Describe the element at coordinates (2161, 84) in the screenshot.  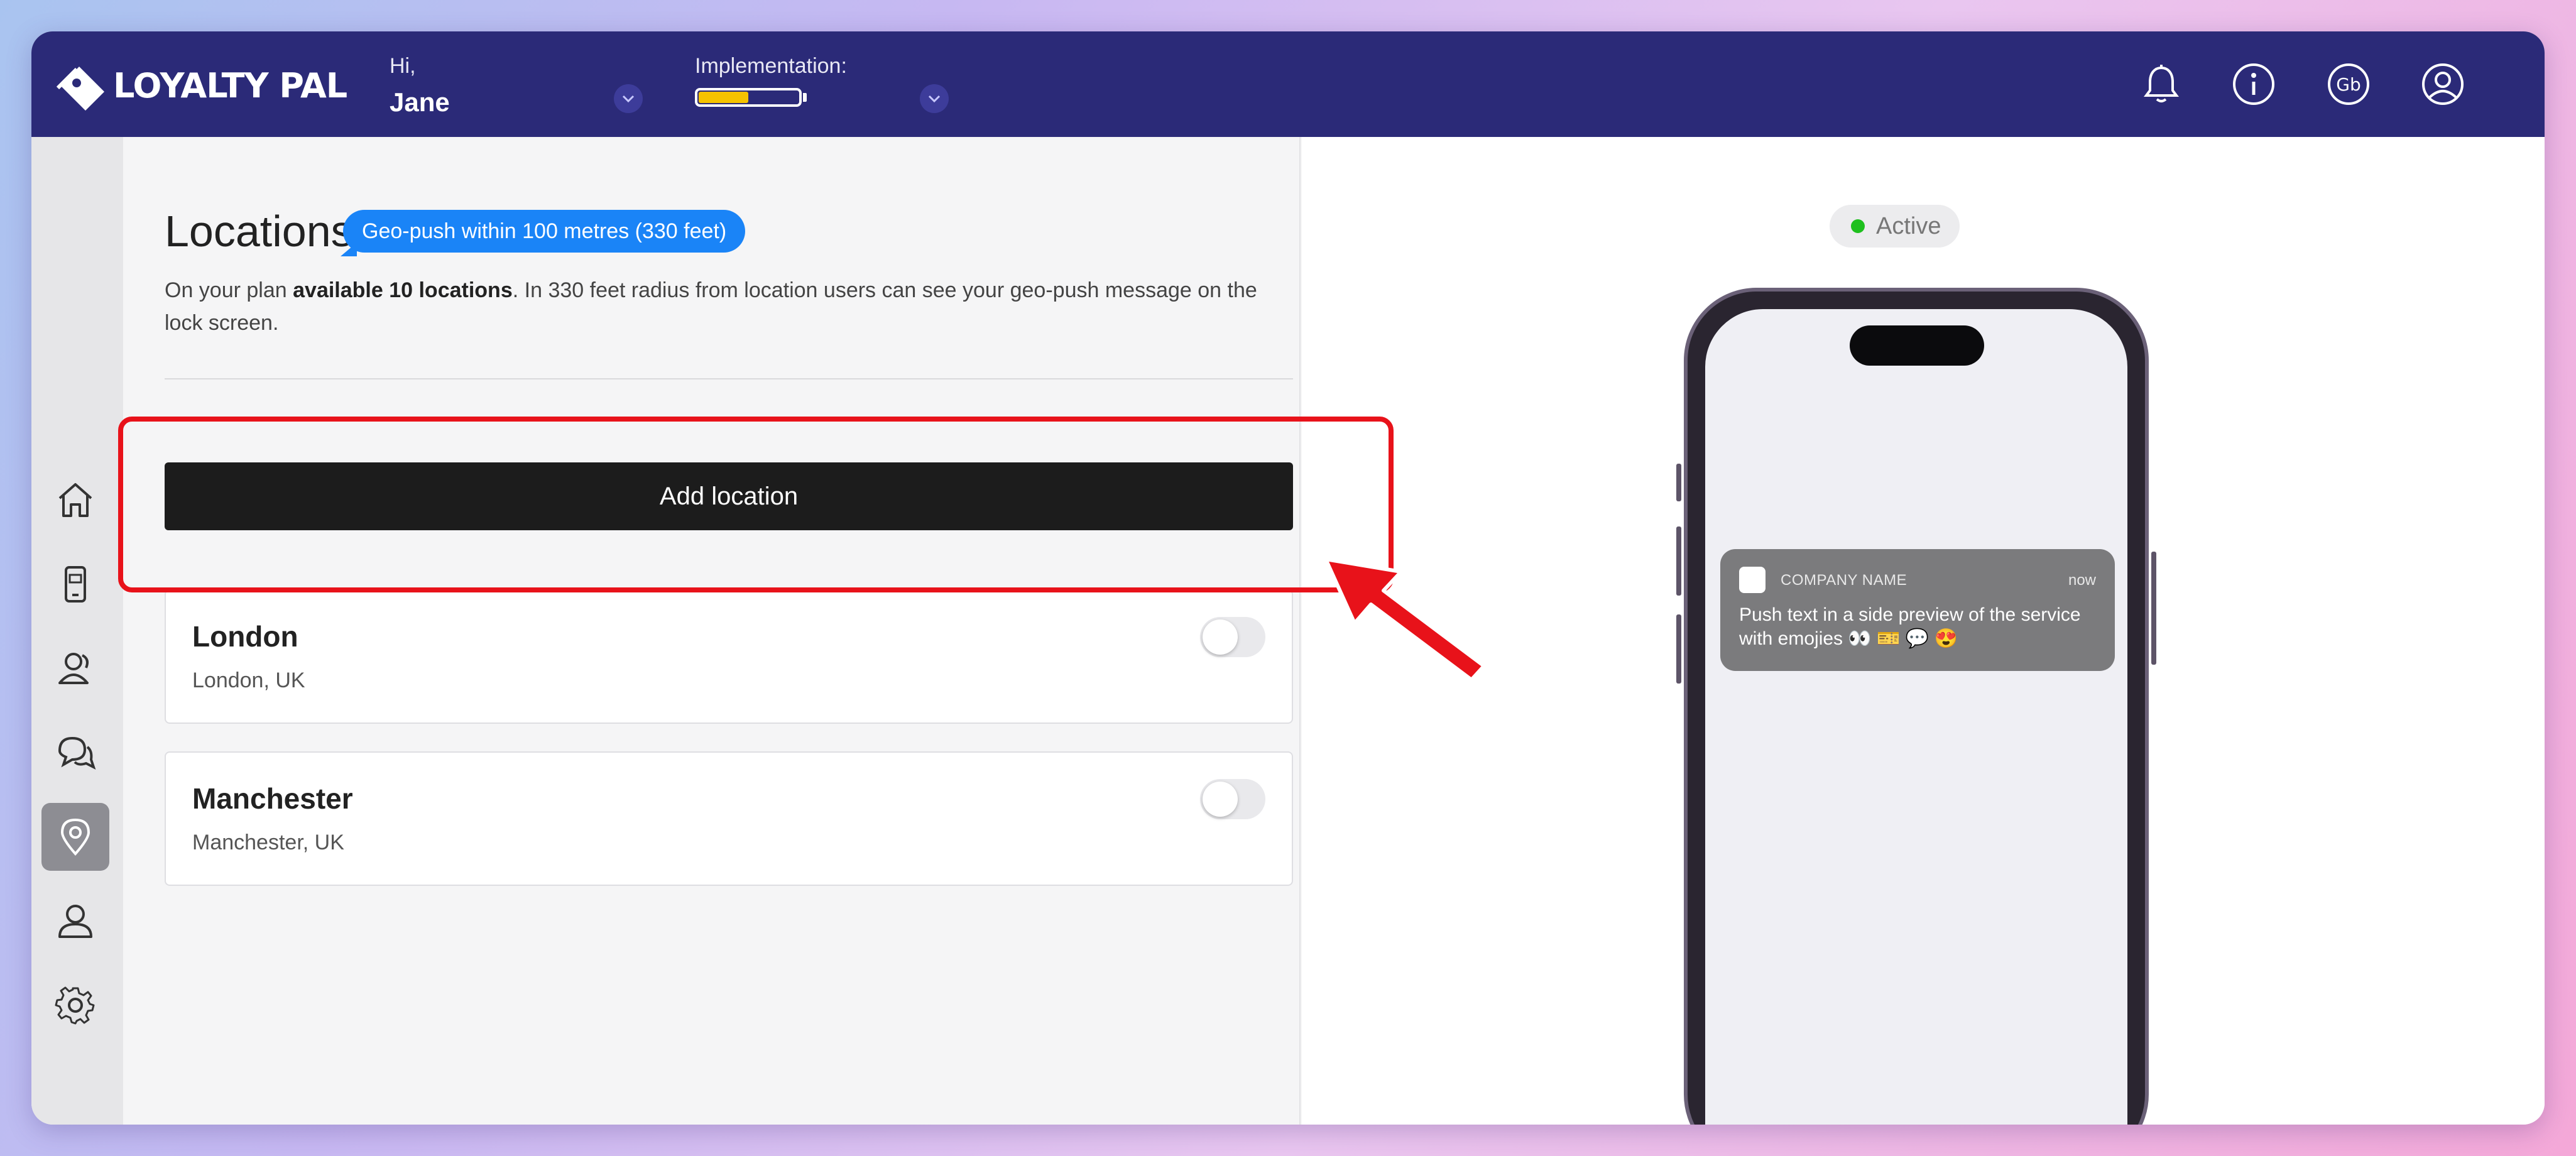
I see `bell-icon` at that location.